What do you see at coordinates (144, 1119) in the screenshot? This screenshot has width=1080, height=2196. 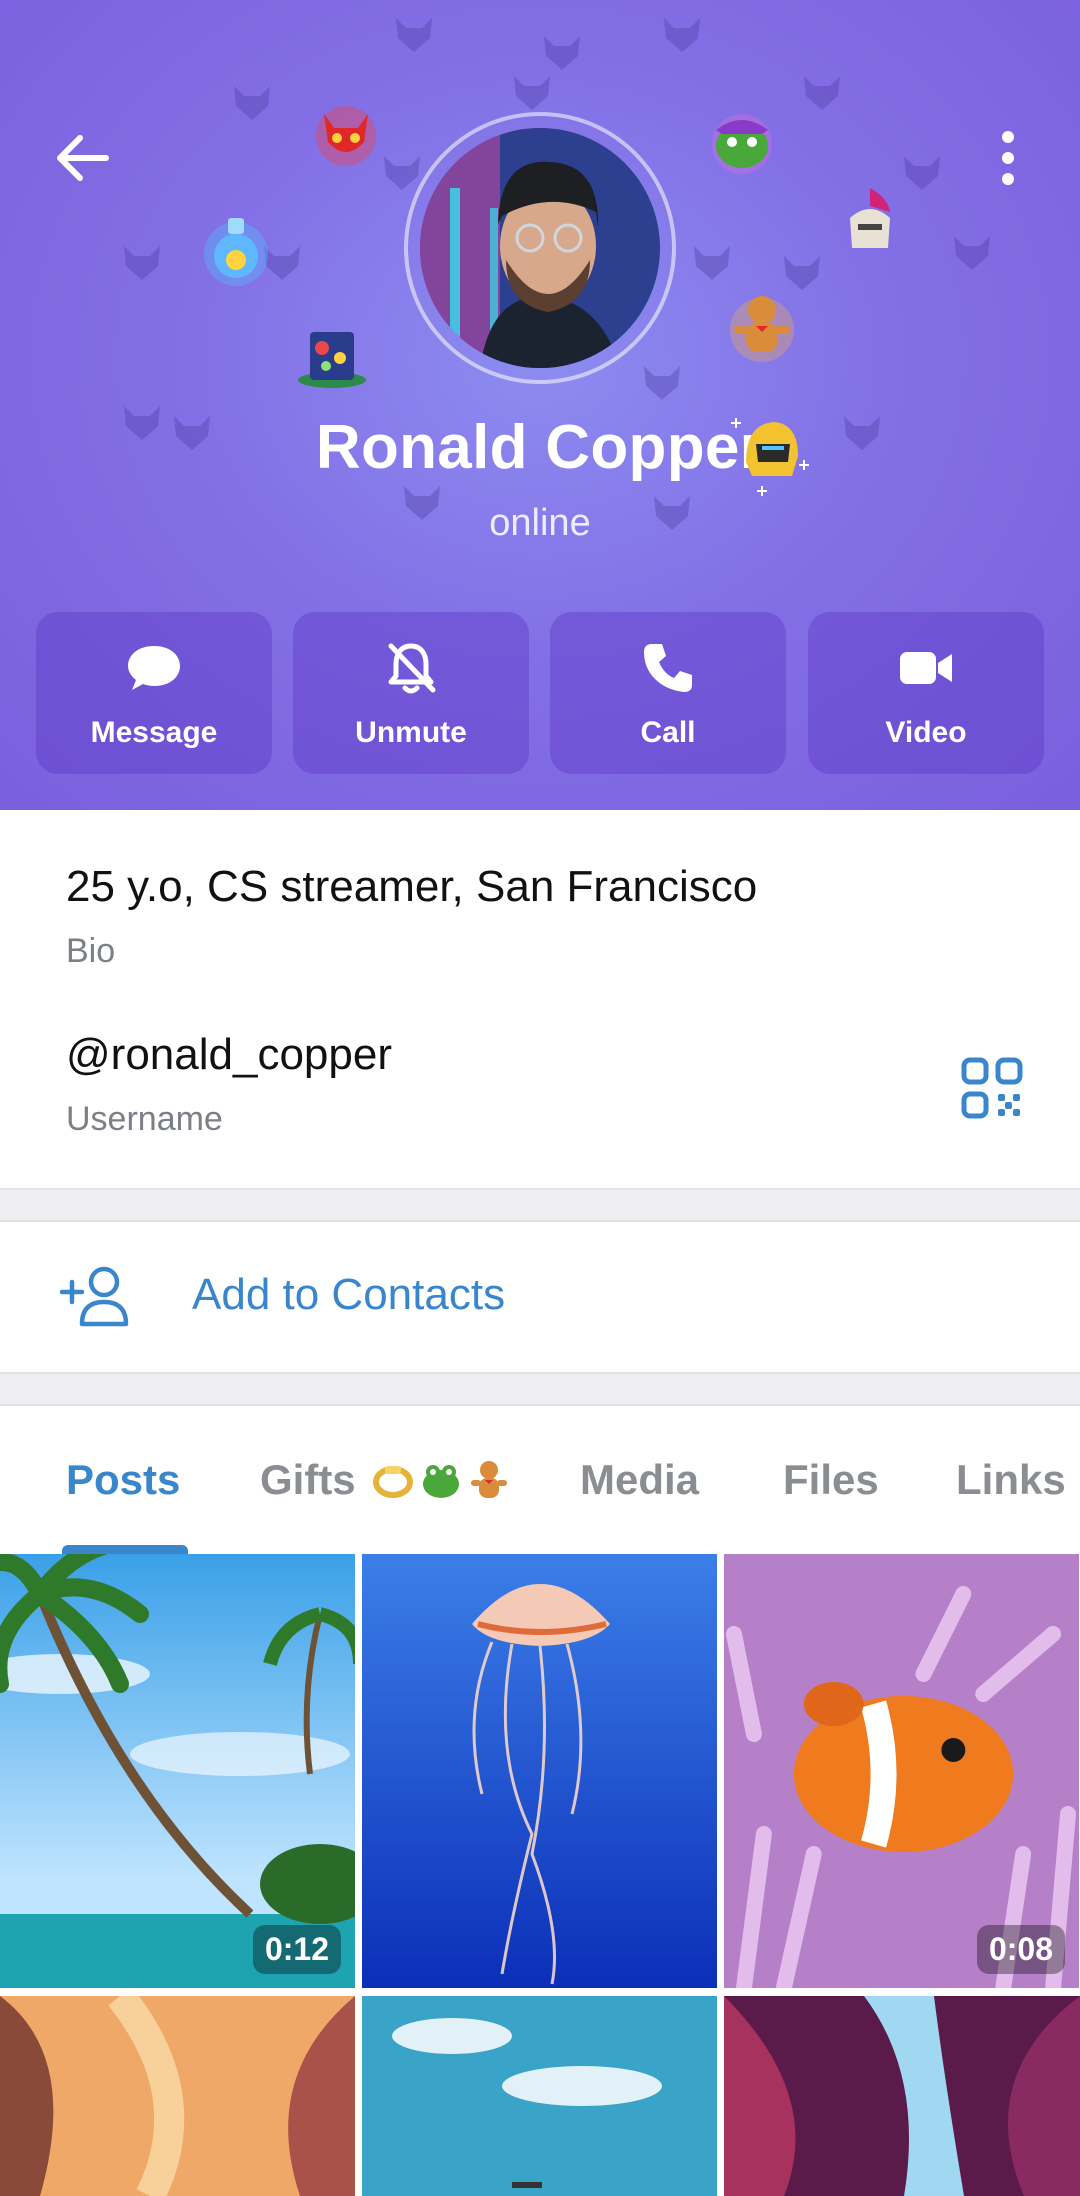 I see `username-label: Username` at bounding box center [144, 1119].